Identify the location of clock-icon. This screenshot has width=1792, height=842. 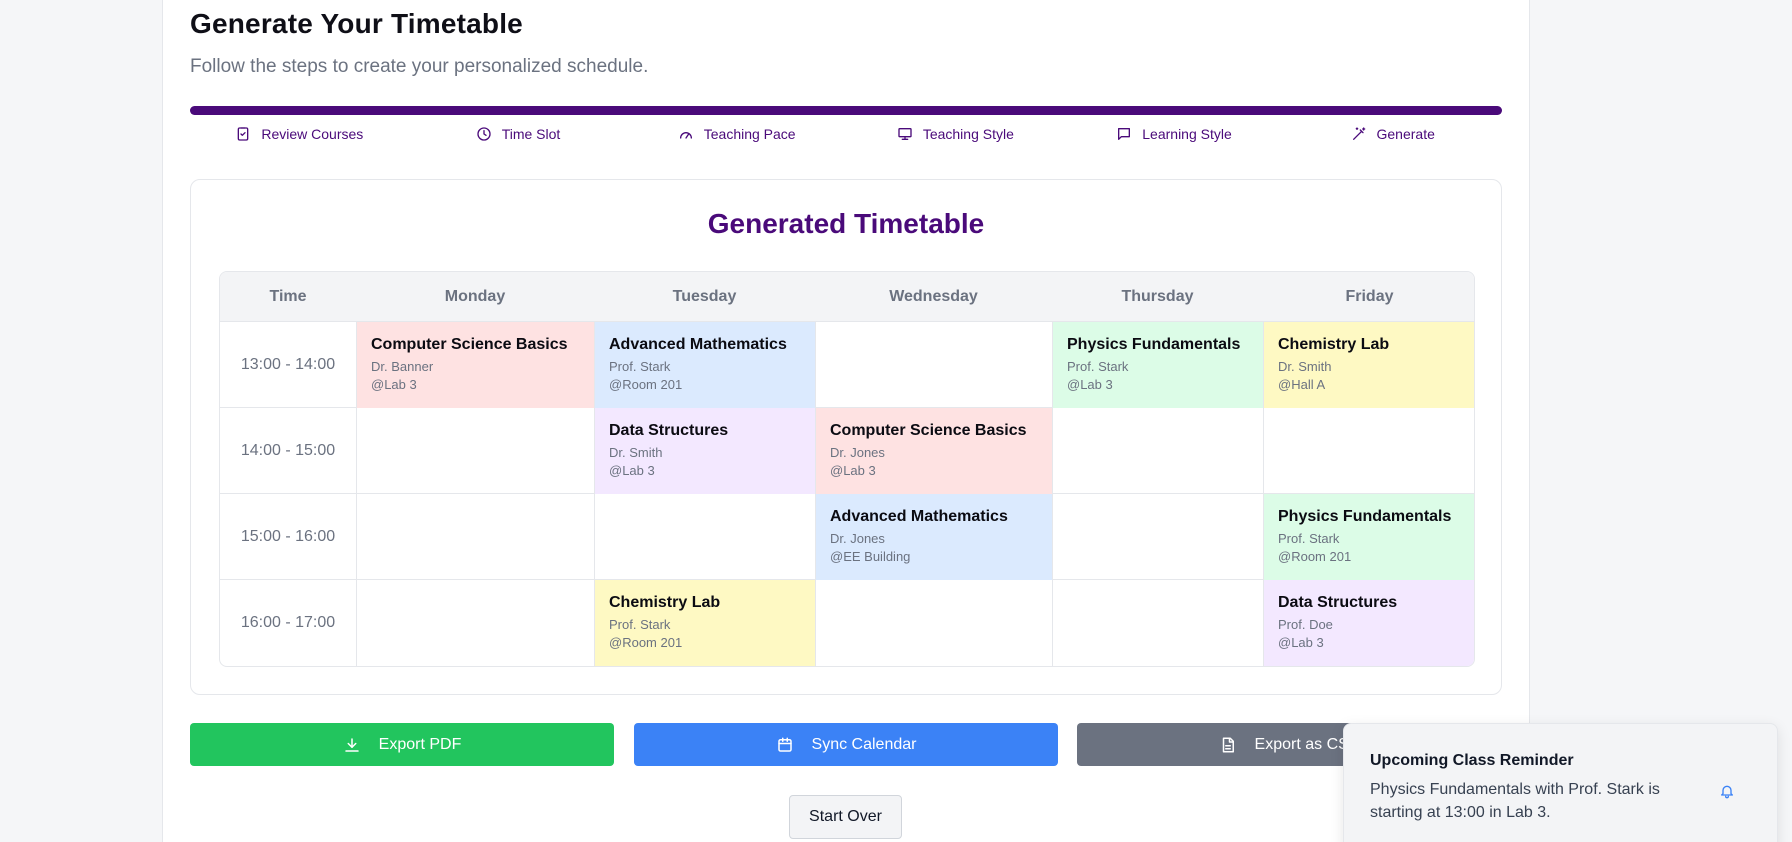
(484, 134).